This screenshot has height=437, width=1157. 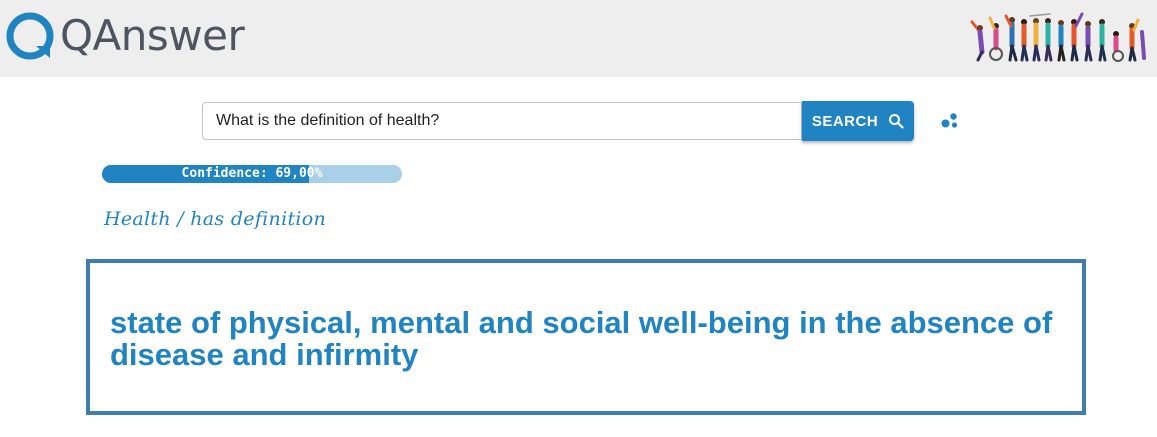 I want to click on search-button-label: SEARCH, so click(x=845, y=121).